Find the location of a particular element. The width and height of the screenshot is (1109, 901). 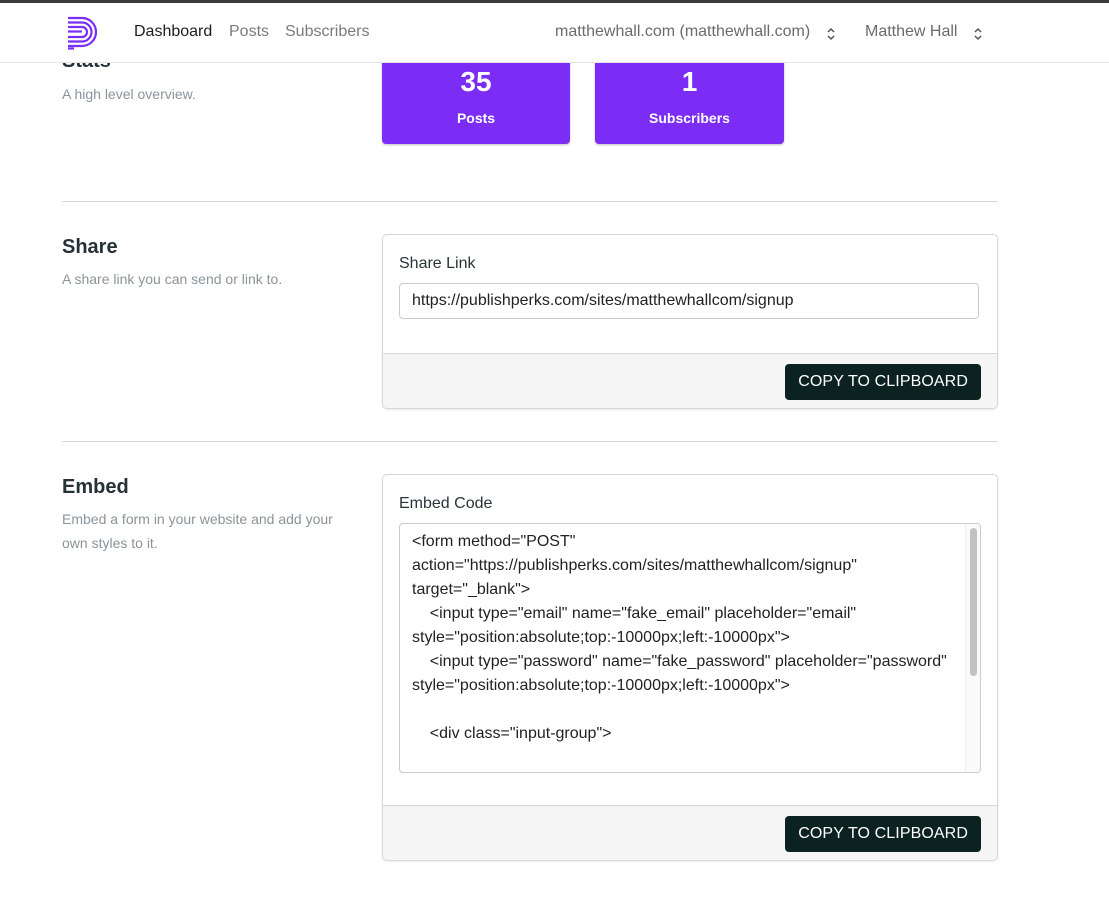

publishperks-logo-icon is located at coordinates (82, 33).